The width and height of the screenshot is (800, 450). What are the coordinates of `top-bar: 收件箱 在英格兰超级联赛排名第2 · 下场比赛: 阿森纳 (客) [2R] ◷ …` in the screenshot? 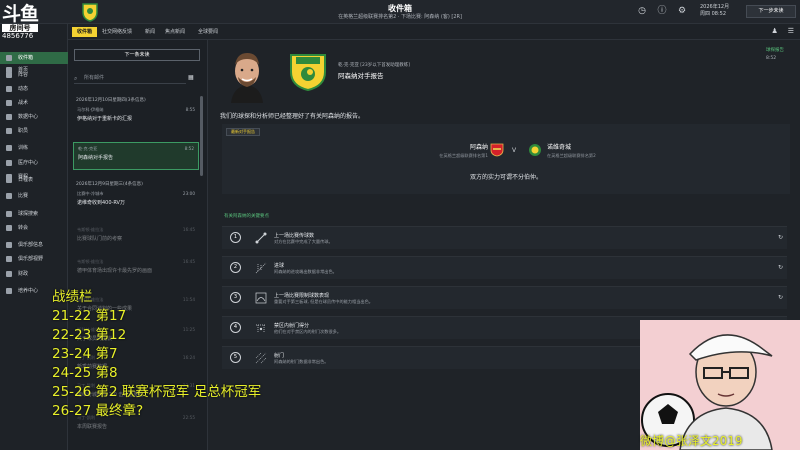 It's located at (400, 12).